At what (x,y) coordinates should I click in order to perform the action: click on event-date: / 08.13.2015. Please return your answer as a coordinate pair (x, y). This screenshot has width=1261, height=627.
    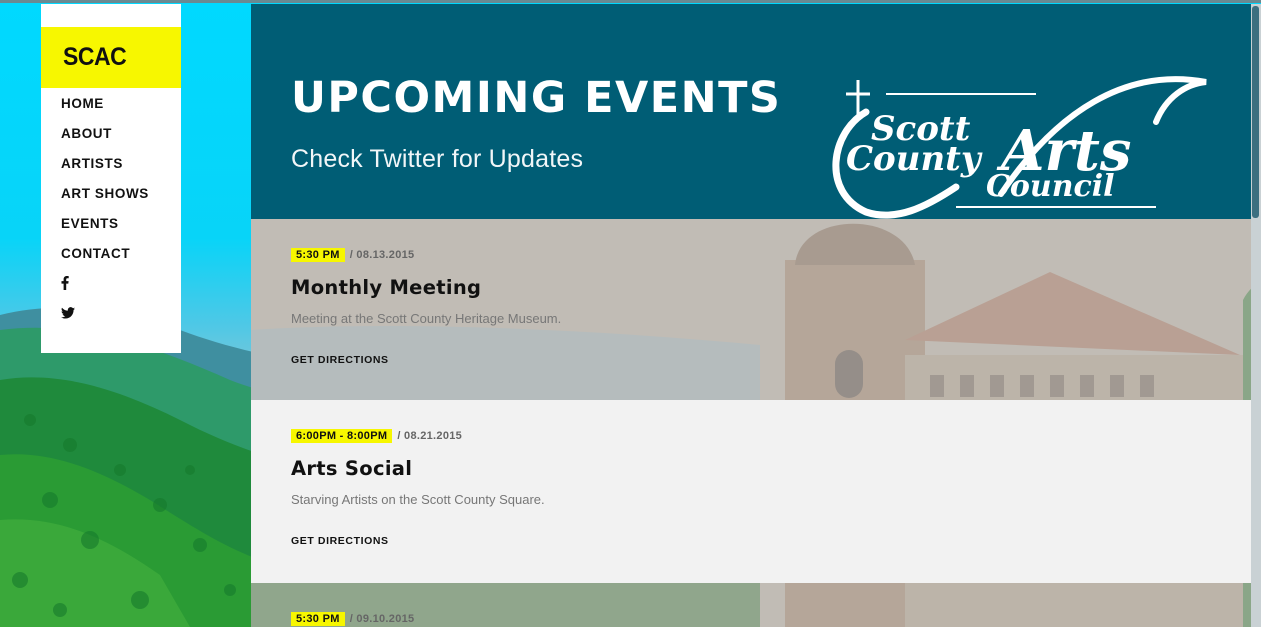
    Looking at the image, I should click on (382, 255).